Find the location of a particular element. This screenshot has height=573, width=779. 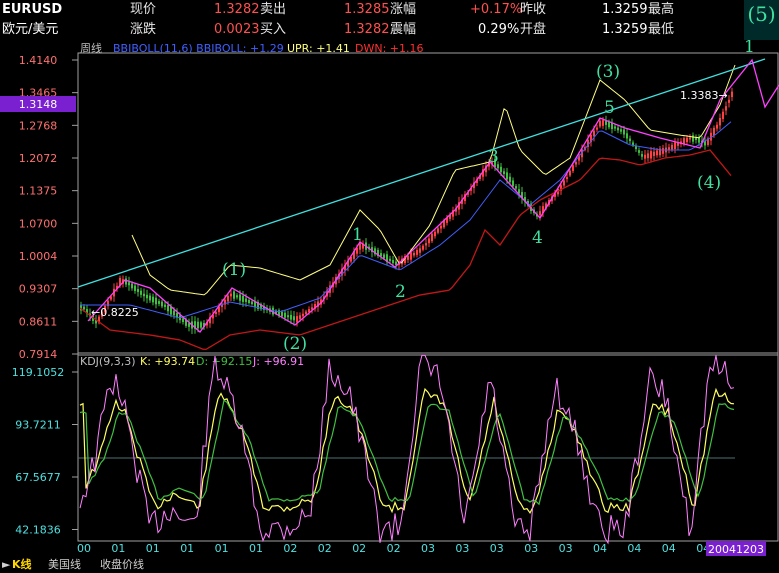

tab-close-line: 收盘价线 is located at coordinates (122, 565).